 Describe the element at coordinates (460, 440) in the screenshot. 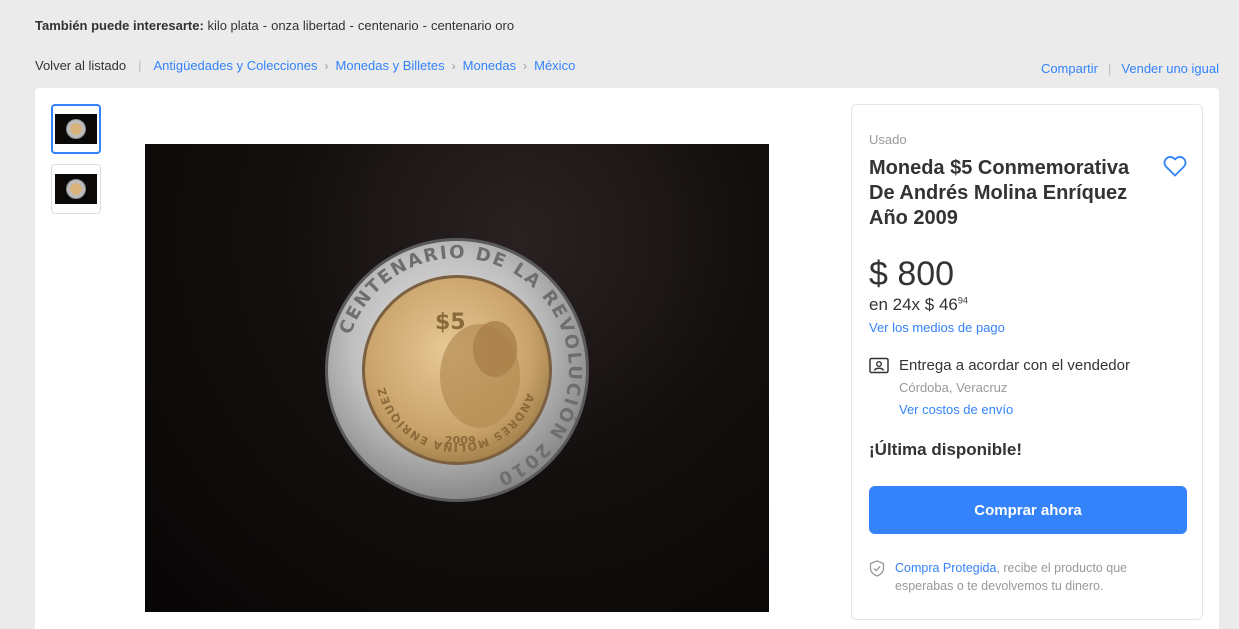

I see `coin-year: 2009` at that location.